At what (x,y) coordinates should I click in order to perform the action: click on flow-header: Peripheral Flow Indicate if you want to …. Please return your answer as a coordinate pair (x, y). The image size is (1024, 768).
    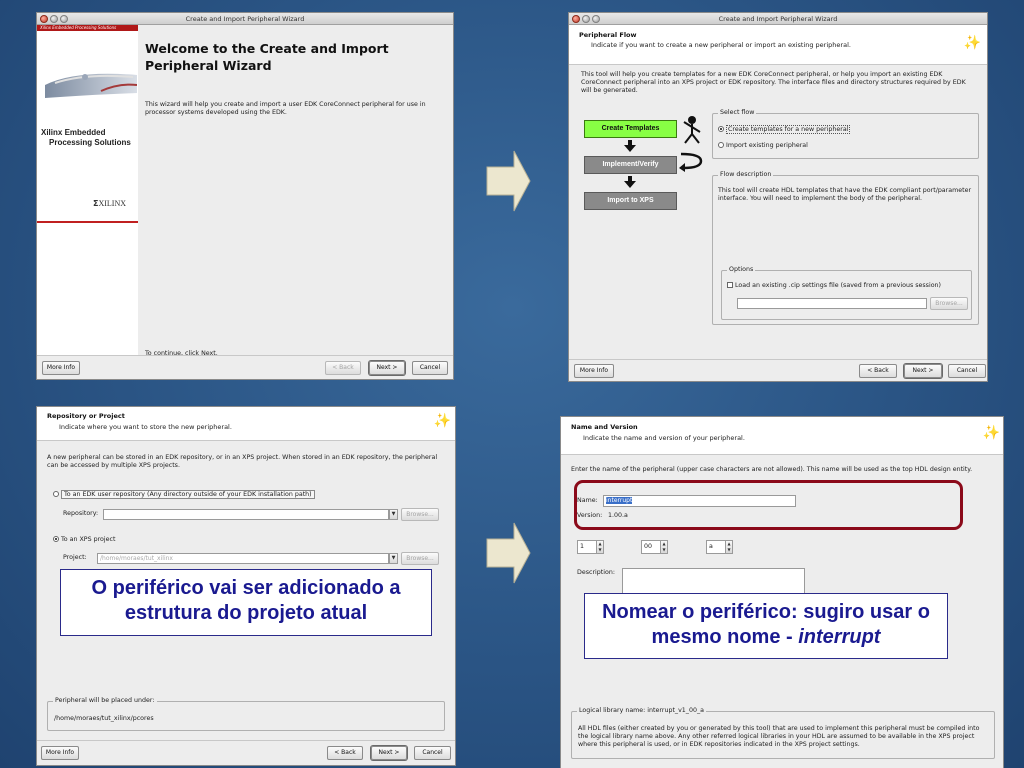
    Looking at the image, I should click on (778, 45).